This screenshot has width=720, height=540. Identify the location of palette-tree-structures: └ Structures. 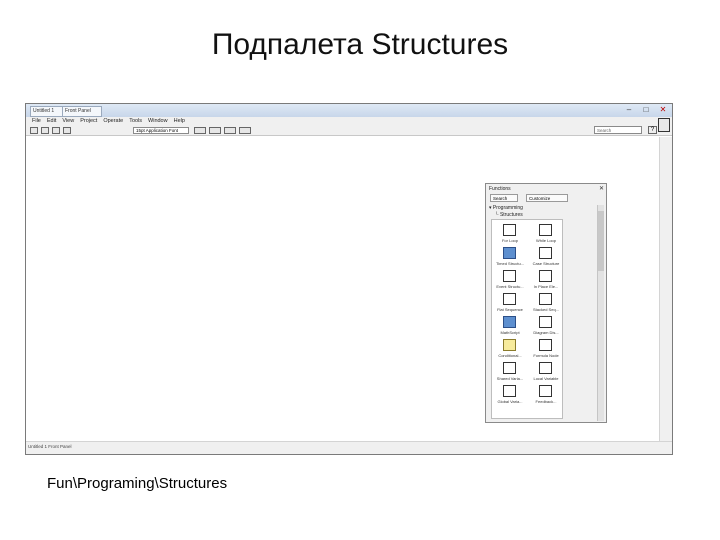
(509, 215).